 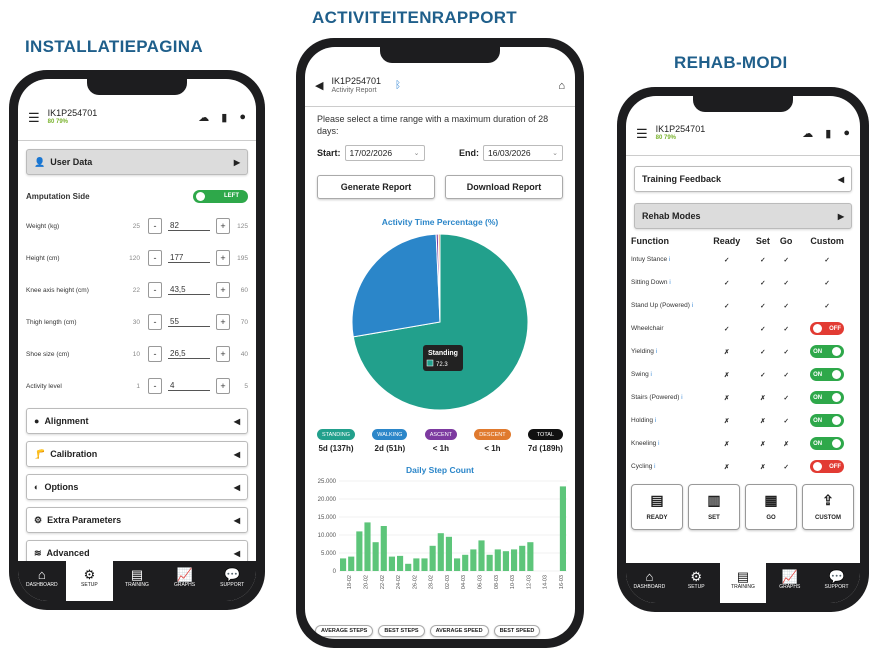 I want to click on field-value-input: 82, so click(x=189, y=226).